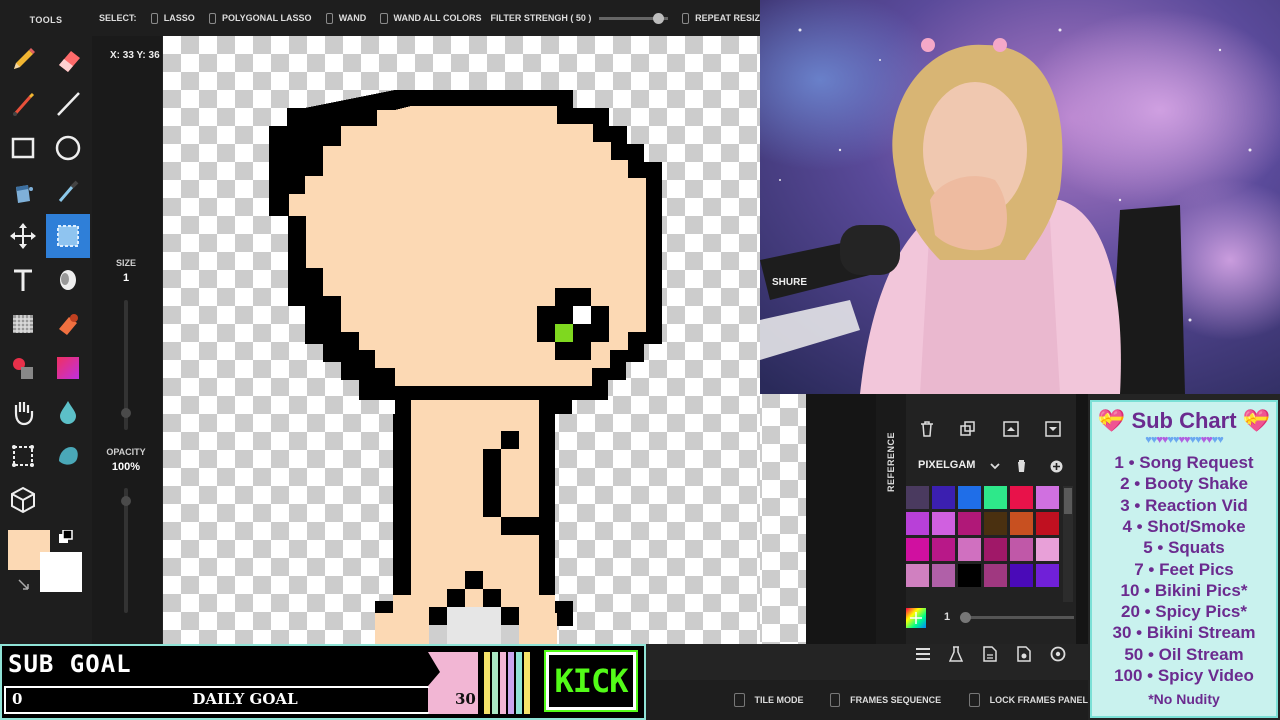  I want to click on list-icon, so click(923, 654).